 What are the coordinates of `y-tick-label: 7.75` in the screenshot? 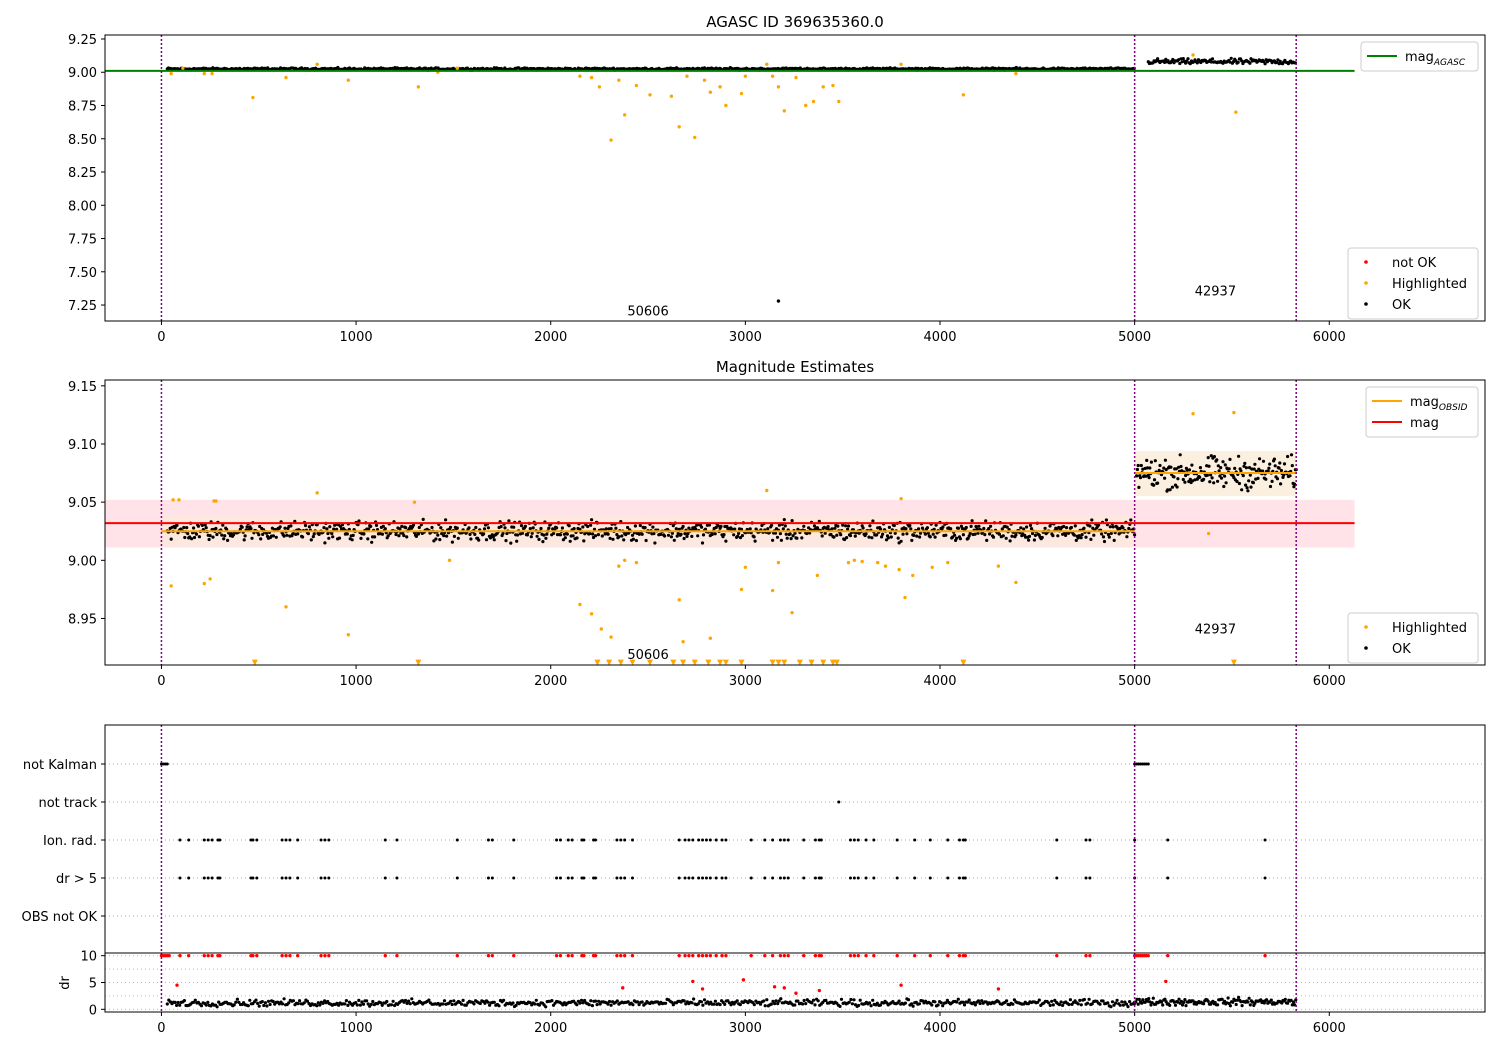 It's located at (82, 240).